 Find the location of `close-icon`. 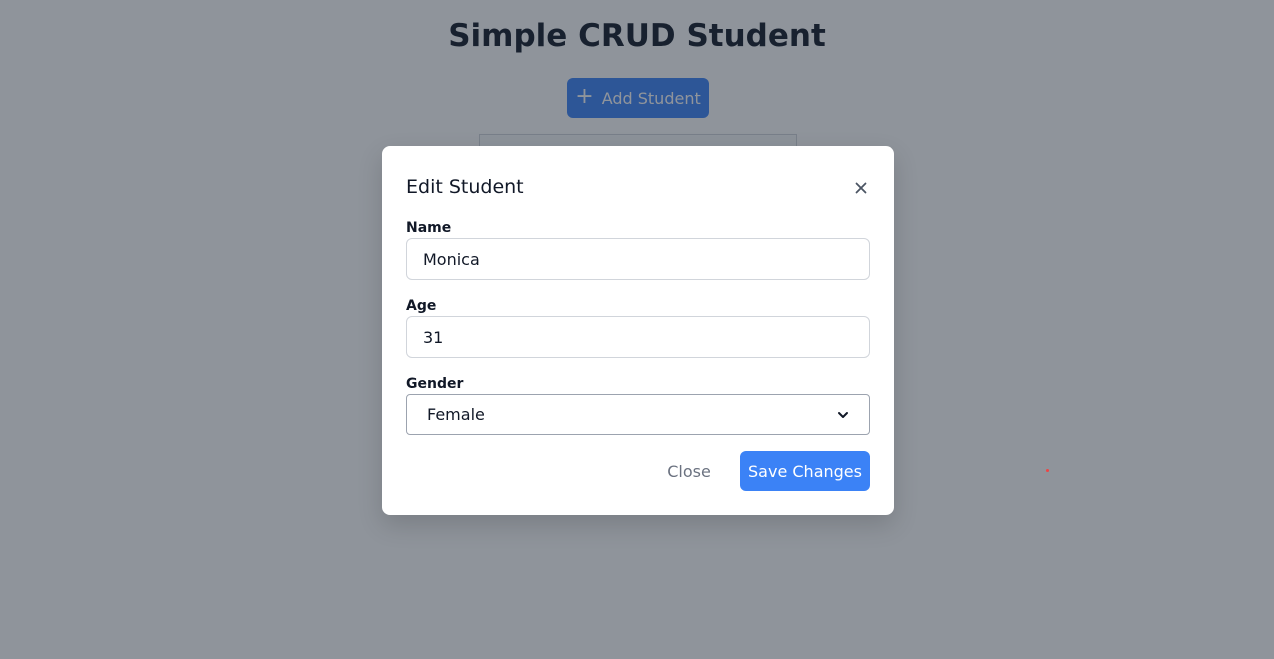

close-icon is located at coordinates (861, 188).